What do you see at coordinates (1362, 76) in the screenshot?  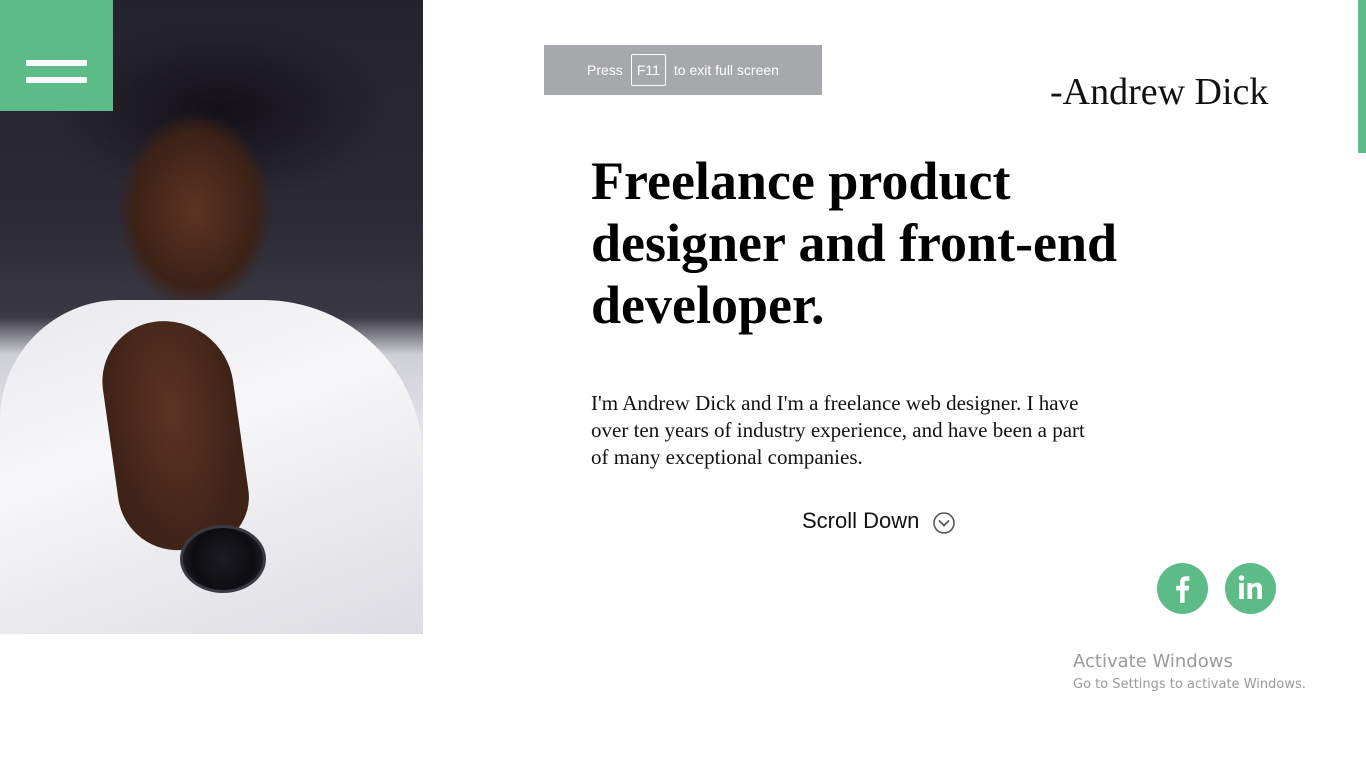 I see `page-scroll-indicator` at bounding box center [1362, 76].